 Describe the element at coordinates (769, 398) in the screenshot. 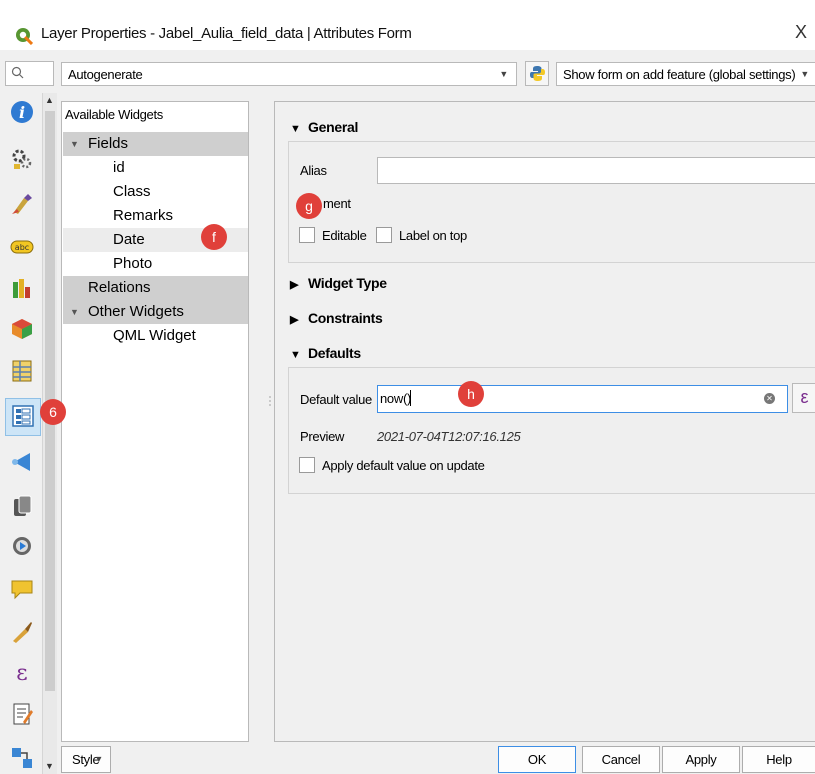

I see `clear-icon: ✕` at that location.